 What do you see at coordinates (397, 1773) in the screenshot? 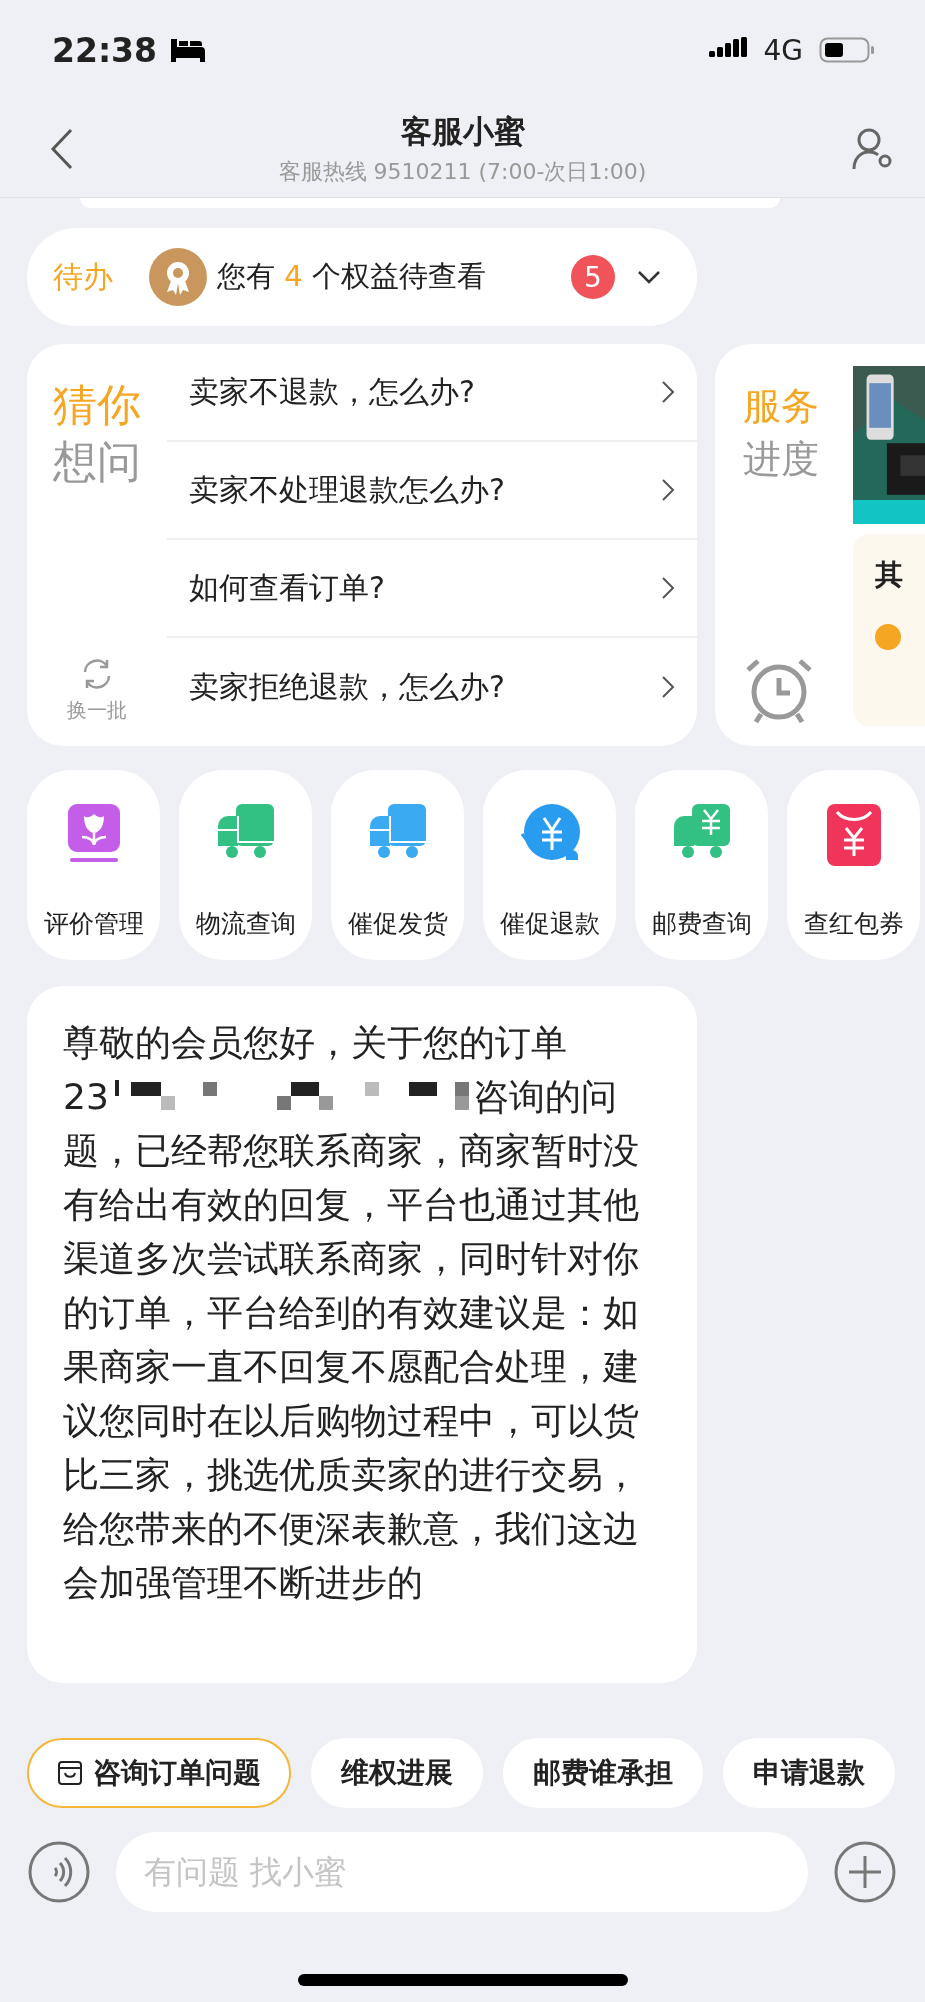
I see `quick-reply-chip: 维权进展` at bounding box center [397, 1773].